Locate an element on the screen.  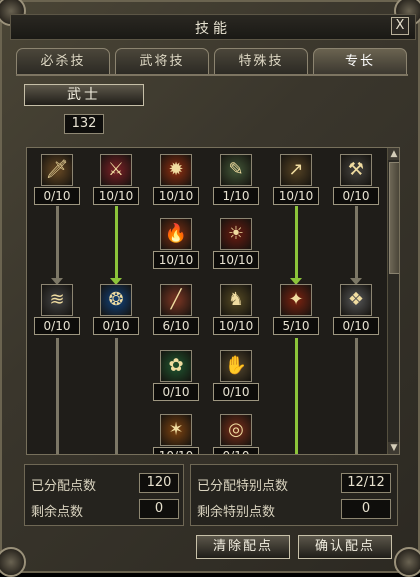
skill-slot: ☀ 10/10 is located at coordinates (236, 247).